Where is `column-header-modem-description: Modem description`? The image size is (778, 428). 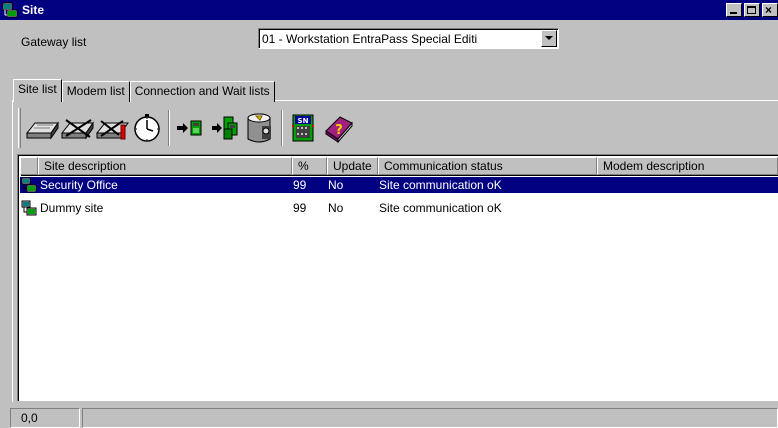 column-header-modem-description: Modem description is located at coordinates (687, 166).